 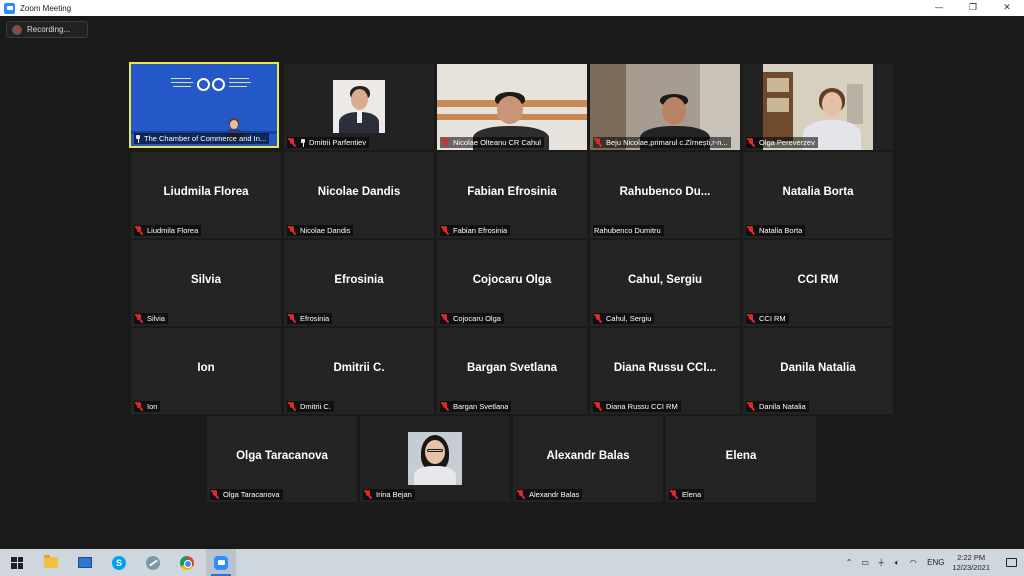 I want to click on participant-name-bar: Cahul, Sergiu, so click(x=624, y=318).